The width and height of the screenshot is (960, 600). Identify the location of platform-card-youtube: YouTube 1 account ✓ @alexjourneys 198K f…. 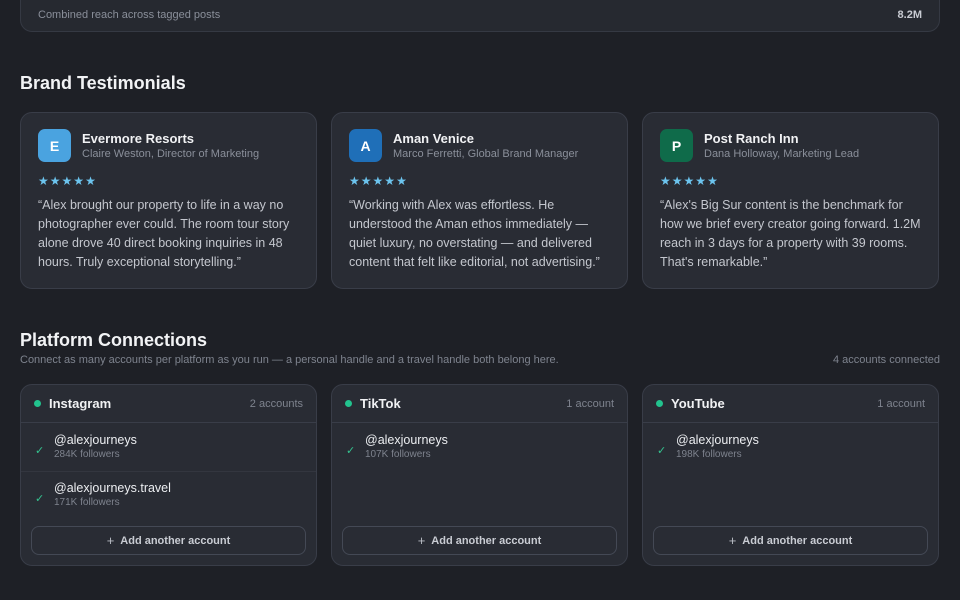
(790, 475).